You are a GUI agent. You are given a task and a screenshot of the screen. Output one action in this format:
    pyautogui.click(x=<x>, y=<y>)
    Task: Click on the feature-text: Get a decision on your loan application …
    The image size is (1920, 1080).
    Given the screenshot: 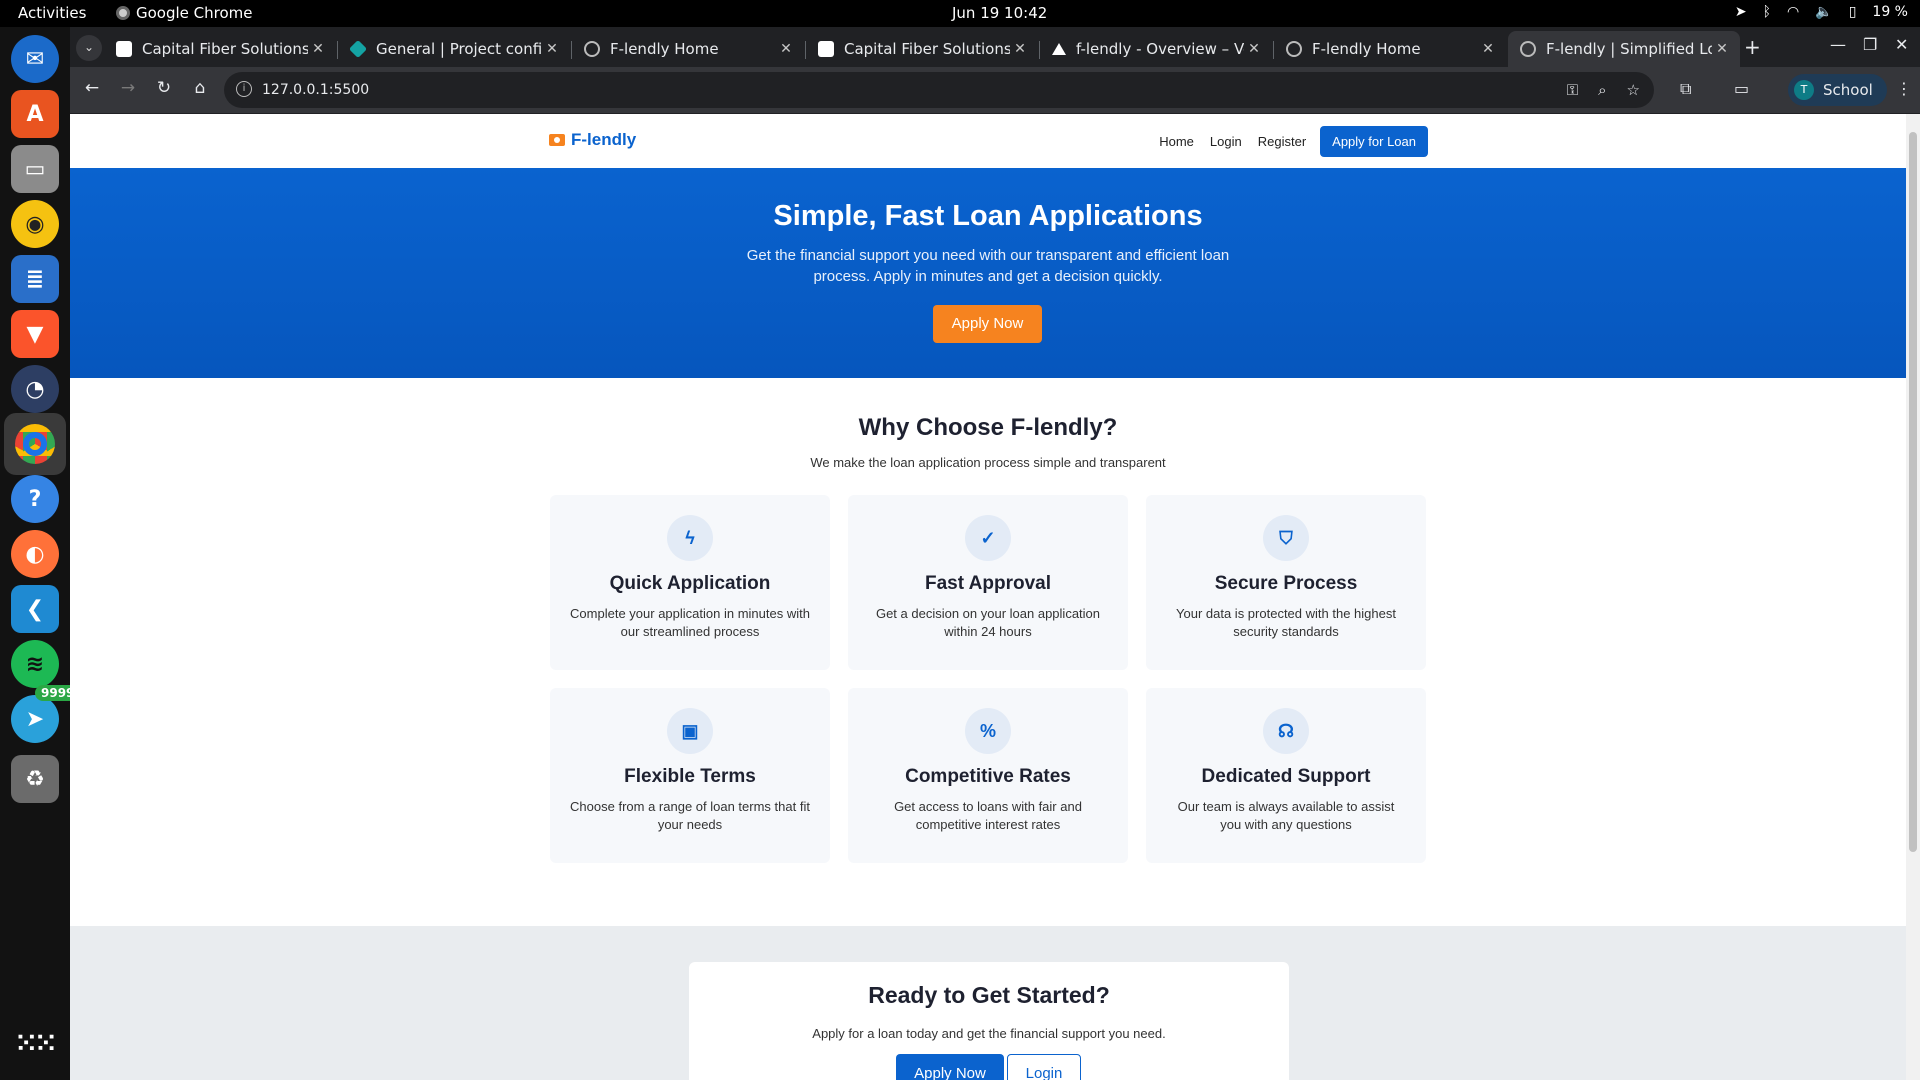 What is the action you would take?
    pyautogui.click(x=988, y=622)
    